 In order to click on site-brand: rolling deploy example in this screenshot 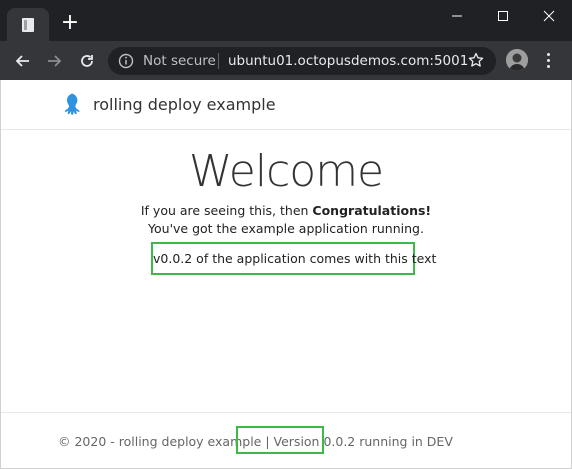, I will do `click(184, 104)`.